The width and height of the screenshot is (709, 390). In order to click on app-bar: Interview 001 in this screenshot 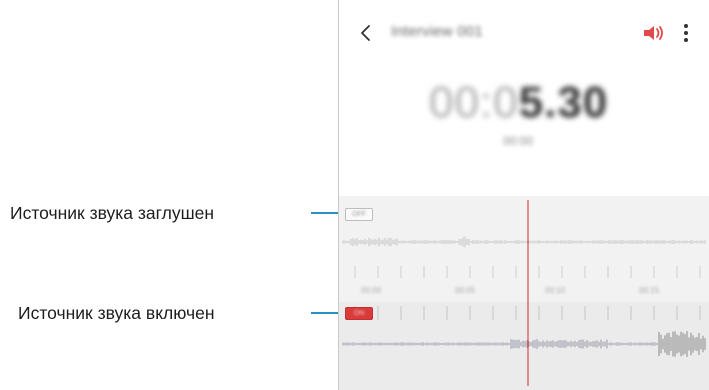, I will do `click(524, 34)`.